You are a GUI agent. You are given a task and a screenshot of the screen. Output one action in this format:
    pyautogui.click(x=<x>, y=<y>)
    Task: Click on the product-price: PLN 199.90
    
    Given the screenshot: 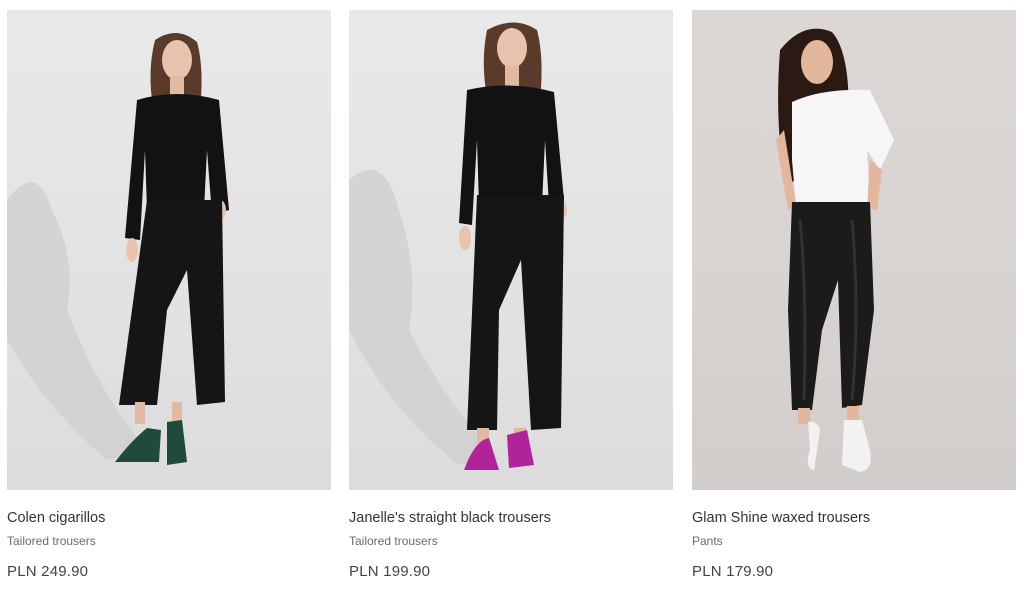 What is the action you would take?
    pyautogui.click(x=390, y=571)
    